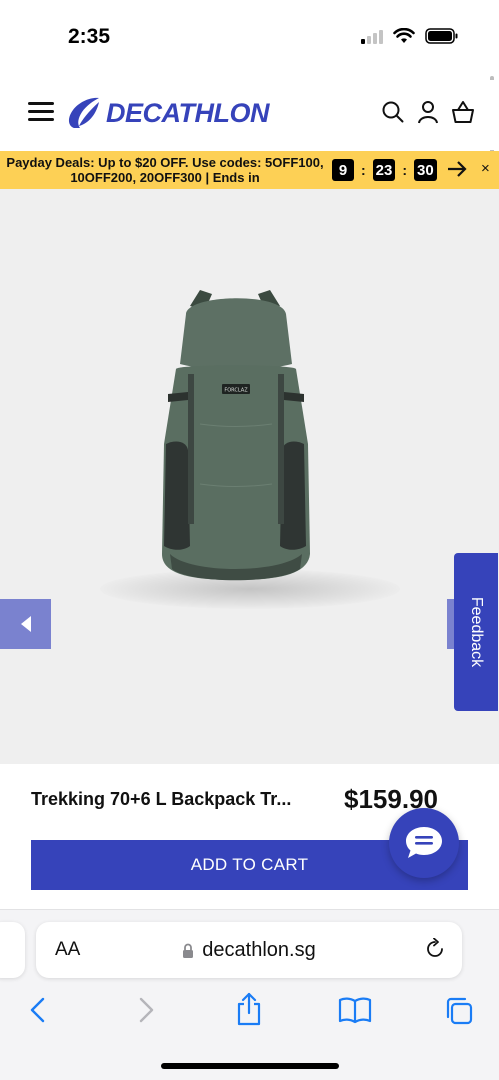 Image resolution: width=499 pixels, height=1080 pixels. I want to click on url-text: decathlon.sg, so click(259, 950).